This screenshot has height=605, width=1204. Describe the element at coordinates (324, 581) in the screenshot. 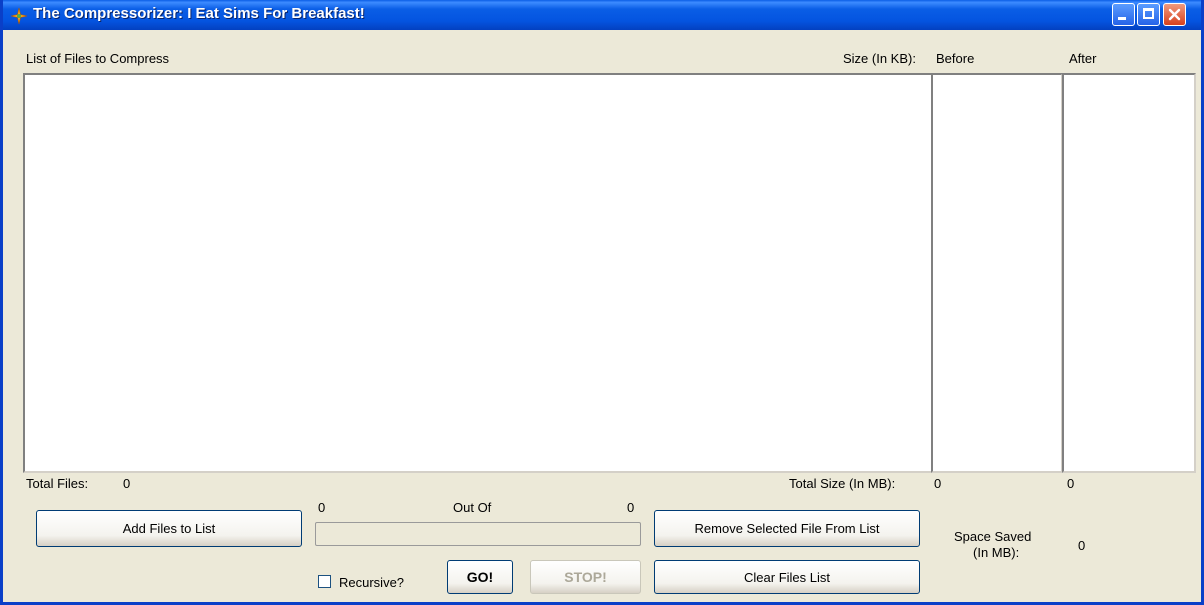

I see `recursive-checkbox` at that location.